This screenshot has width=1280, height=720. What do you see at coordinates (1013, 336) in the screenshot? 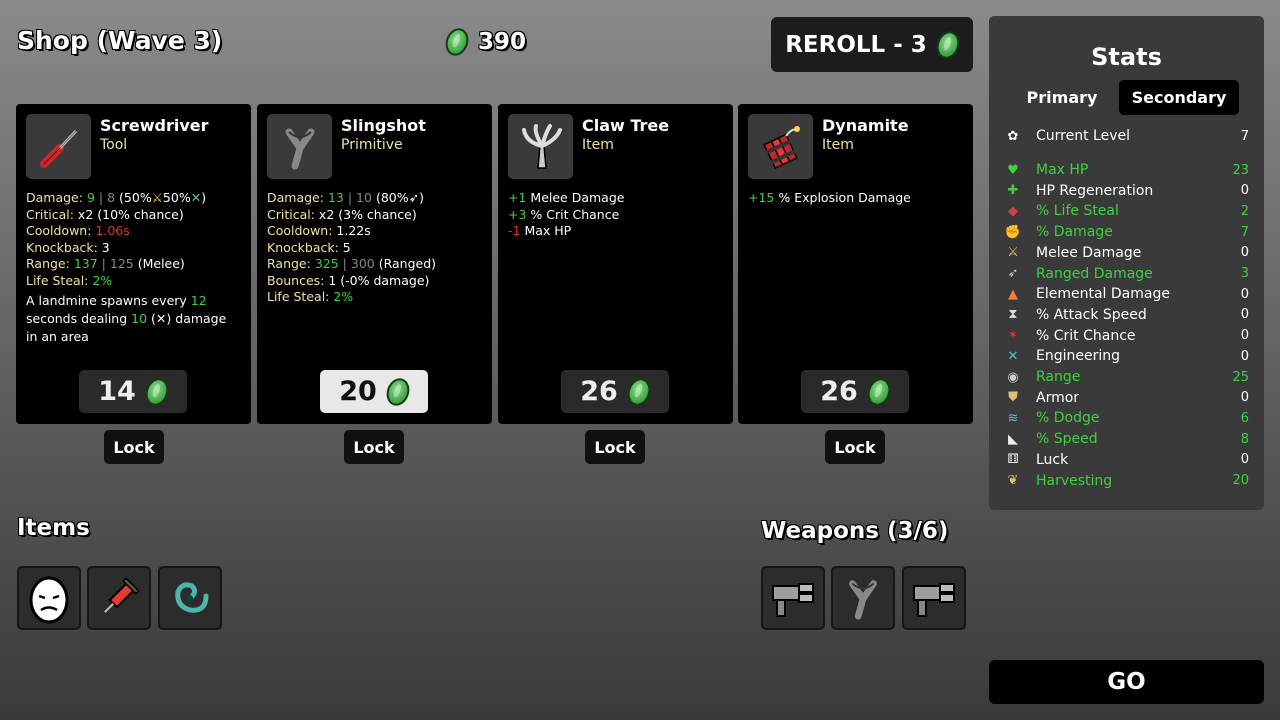
I see `crit-icon: ✶` at bounding box center [1013, 336].